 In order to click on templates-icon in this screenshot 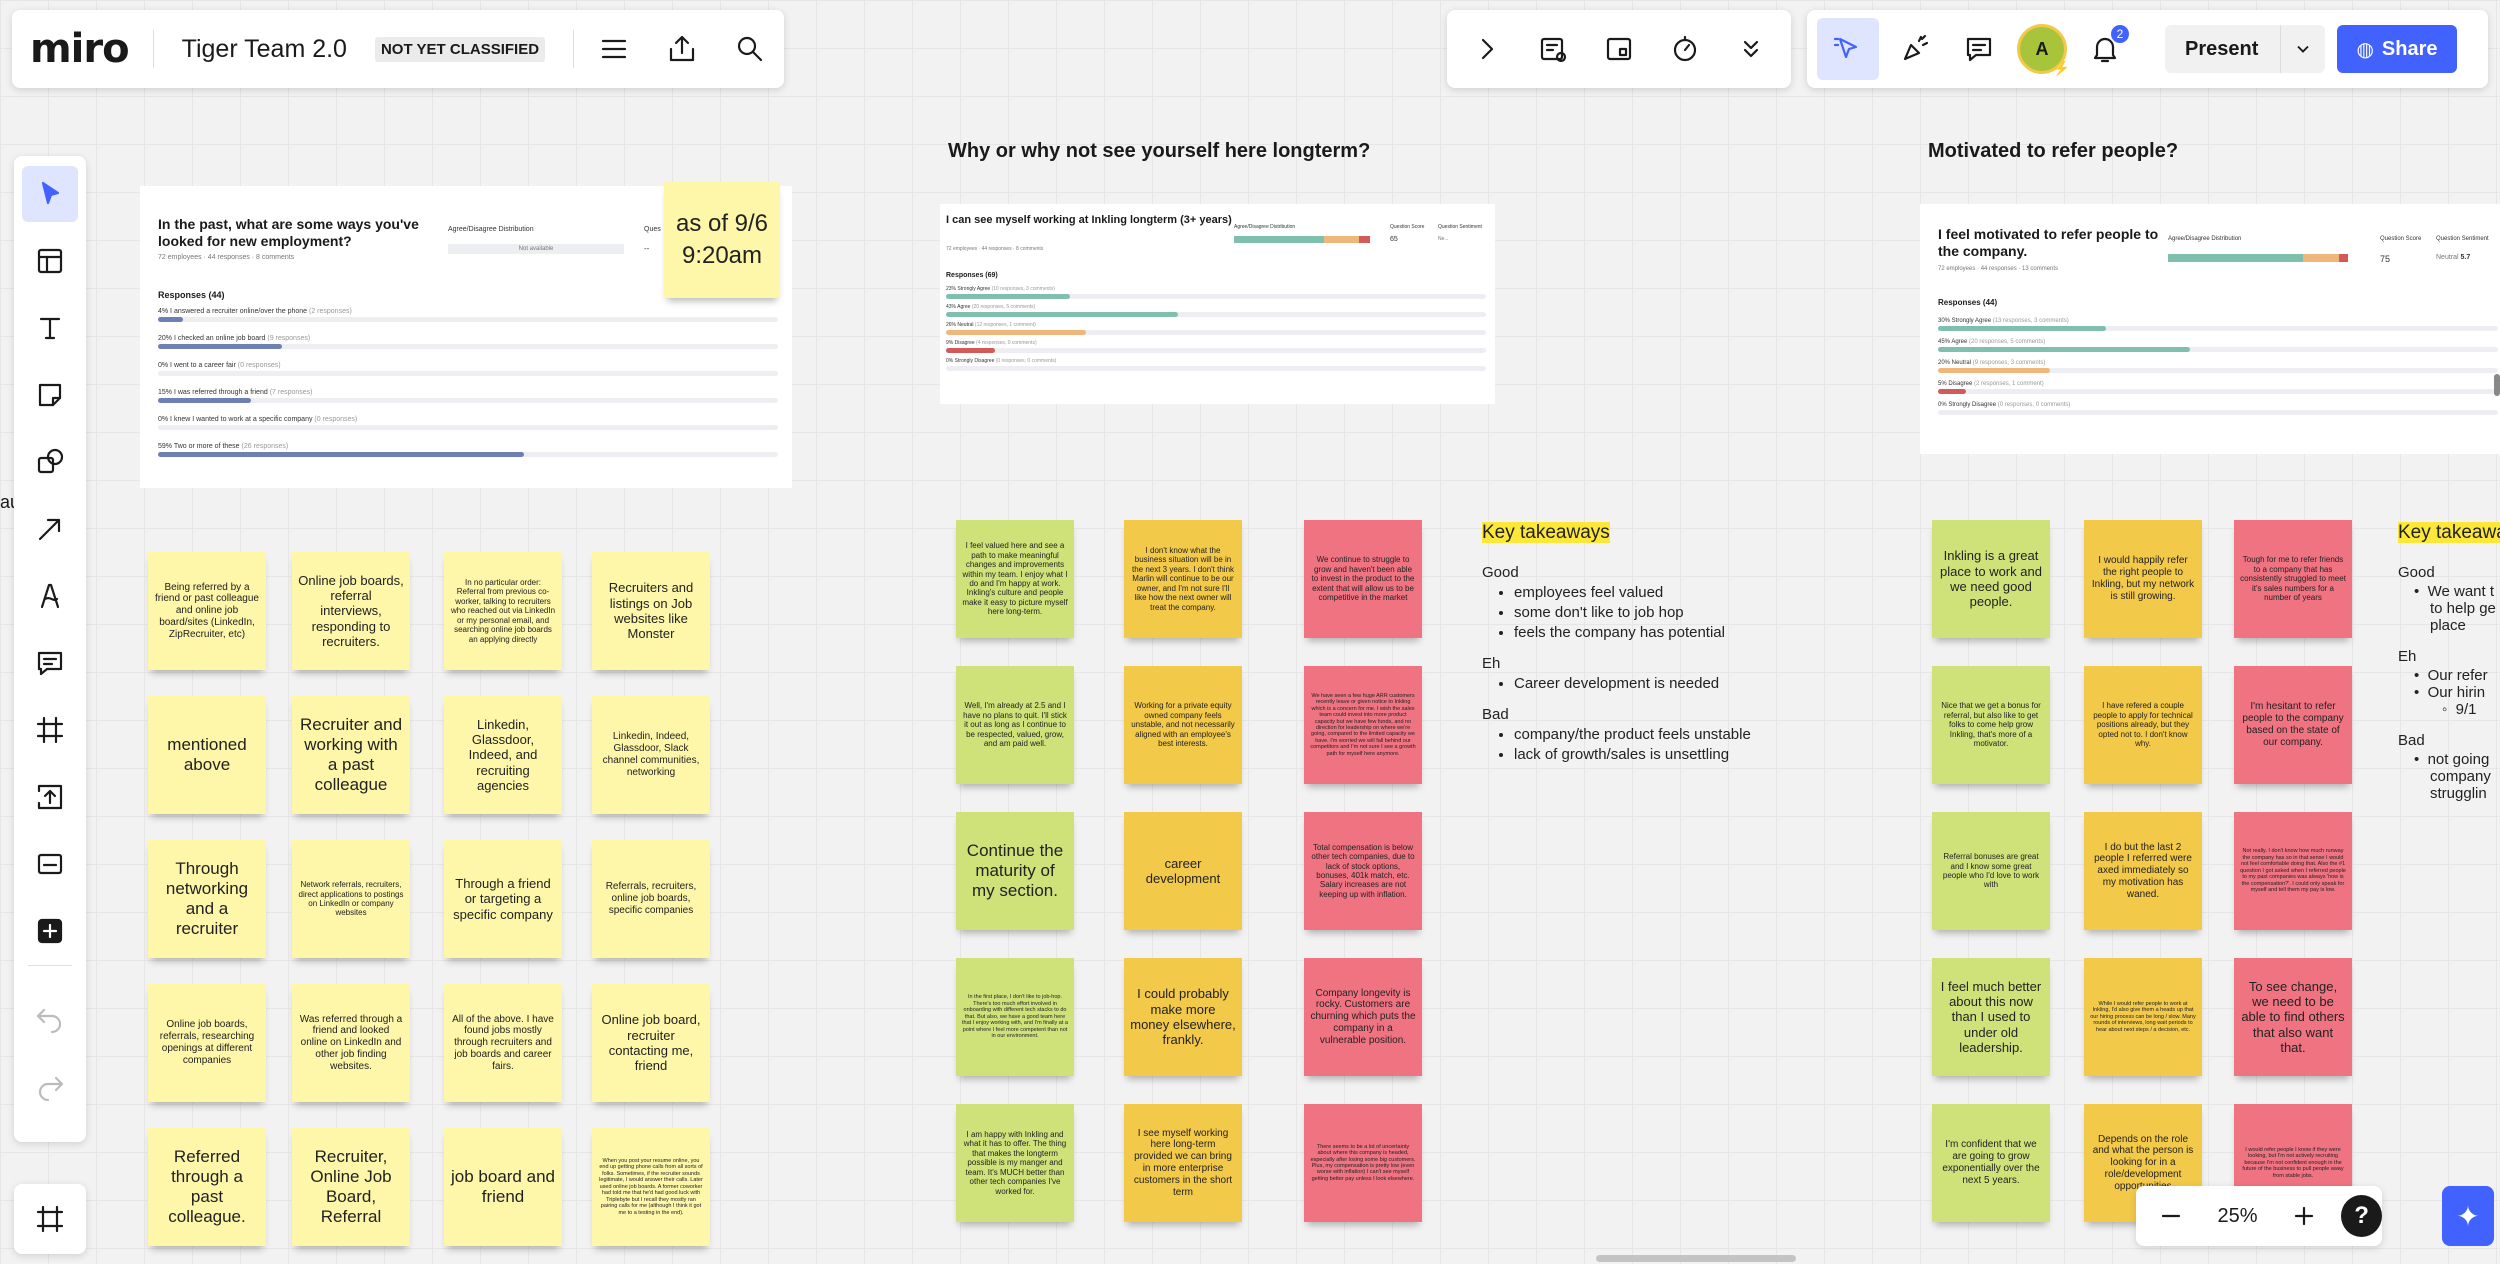, I will do `click(50, 261)`.